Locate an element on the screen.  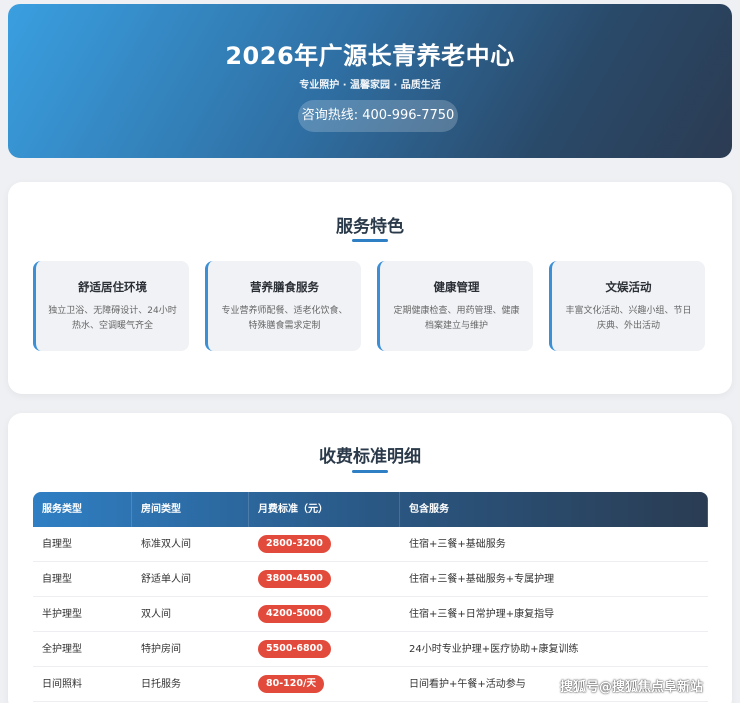
price-badge: 80-120/天 is located at coordinates (291, 684).